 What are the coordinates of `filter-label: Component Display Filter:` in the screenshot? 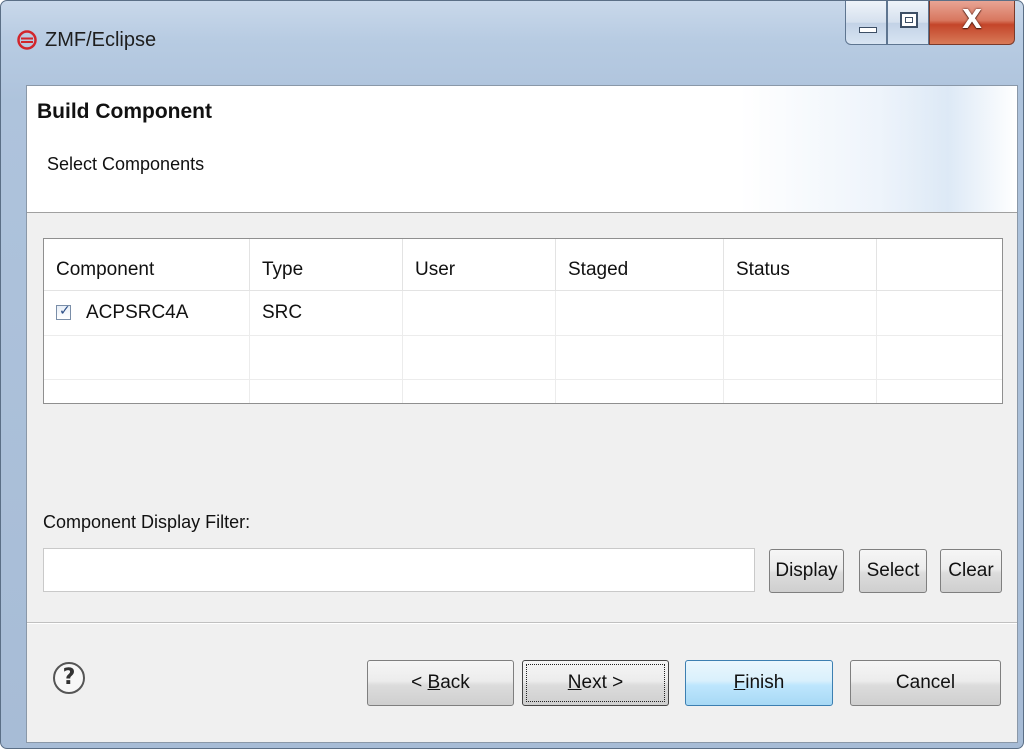 It's located at (147, 522).